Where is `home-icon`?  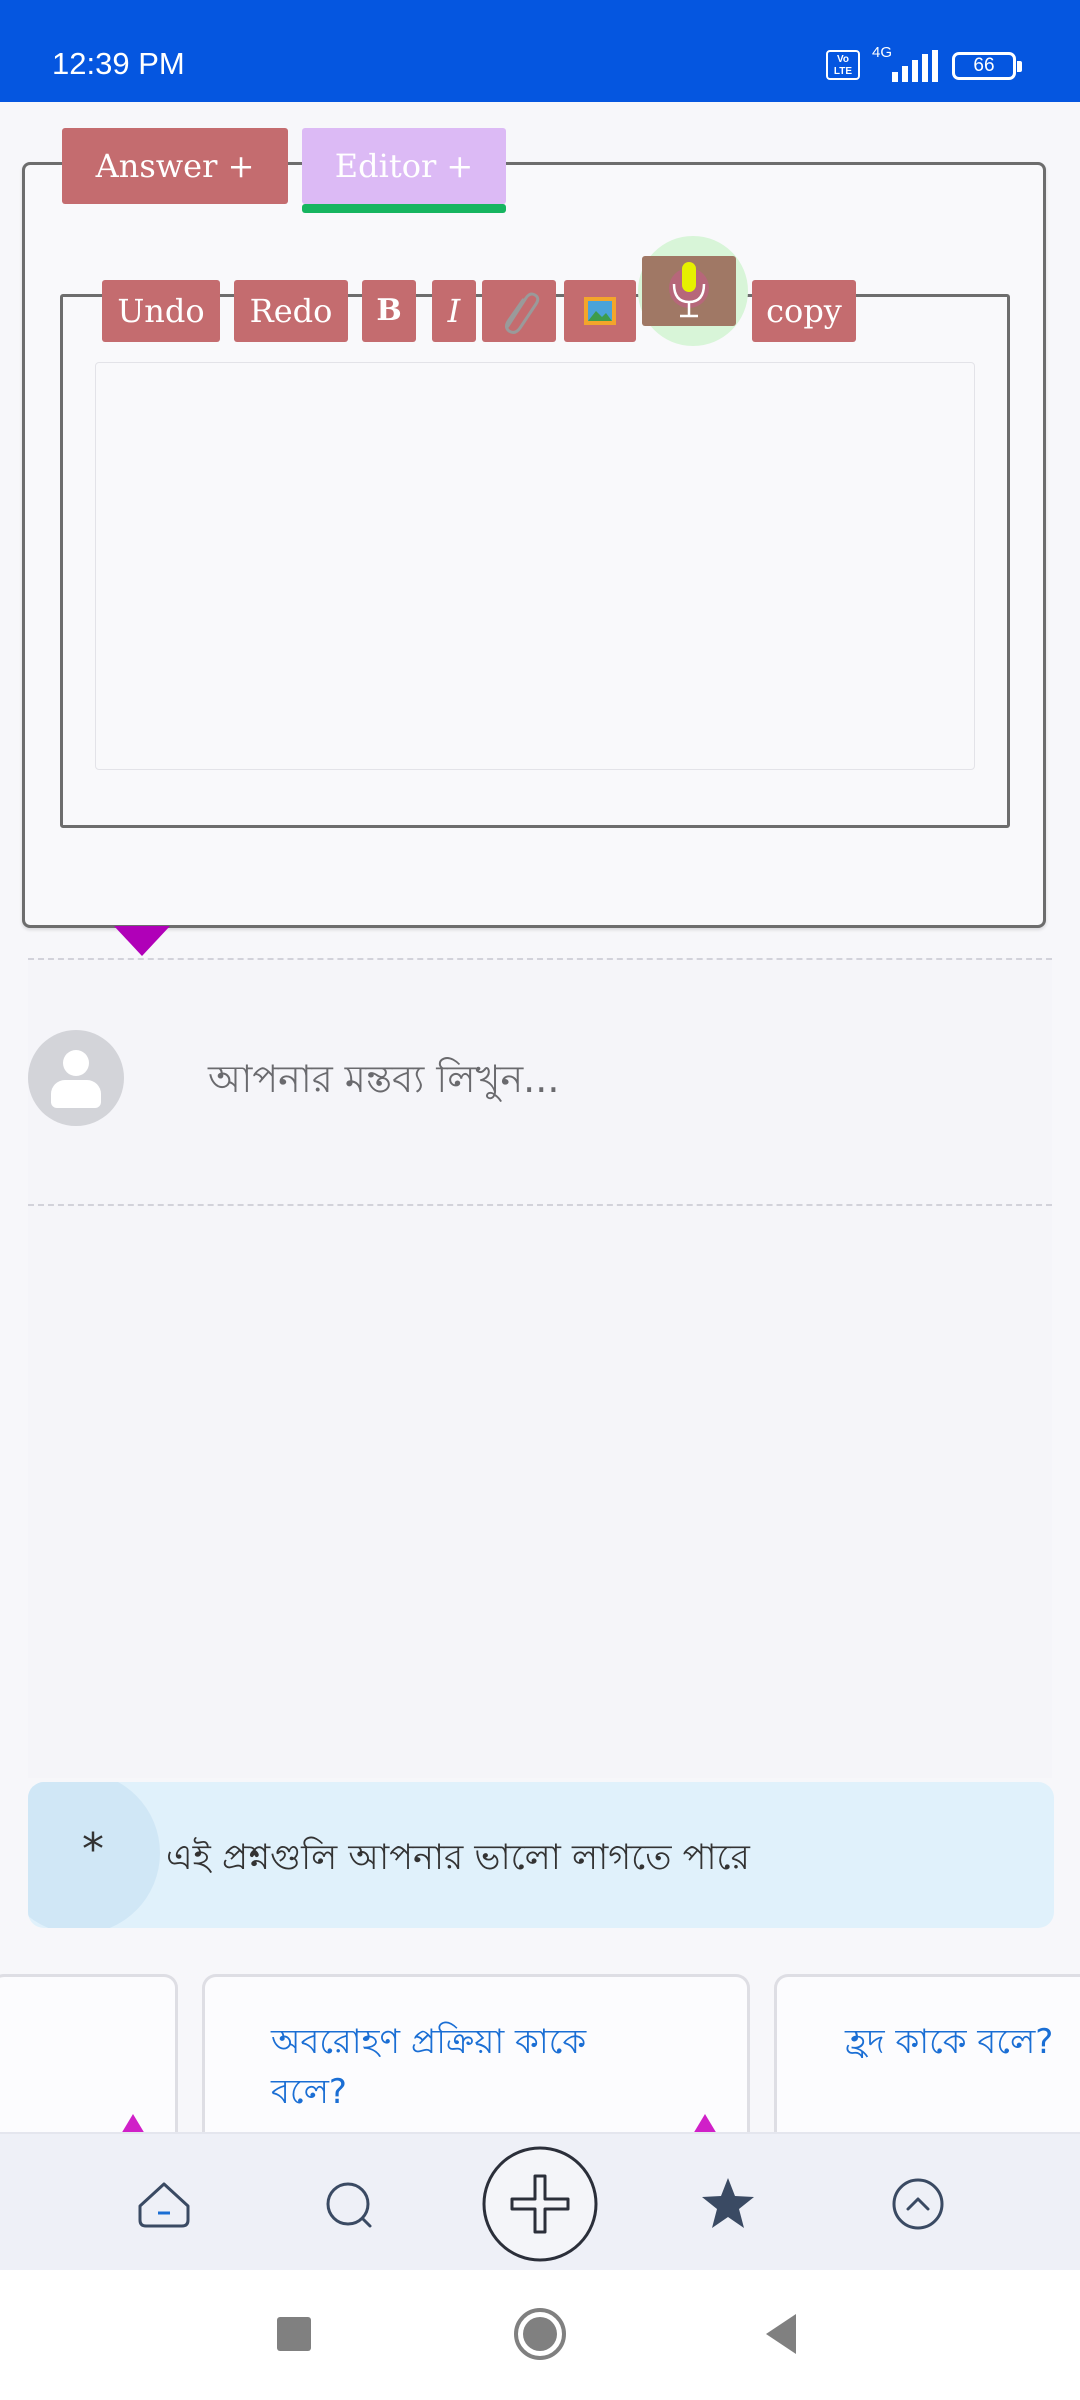
home-icon is located at coordinates (164, 2205).